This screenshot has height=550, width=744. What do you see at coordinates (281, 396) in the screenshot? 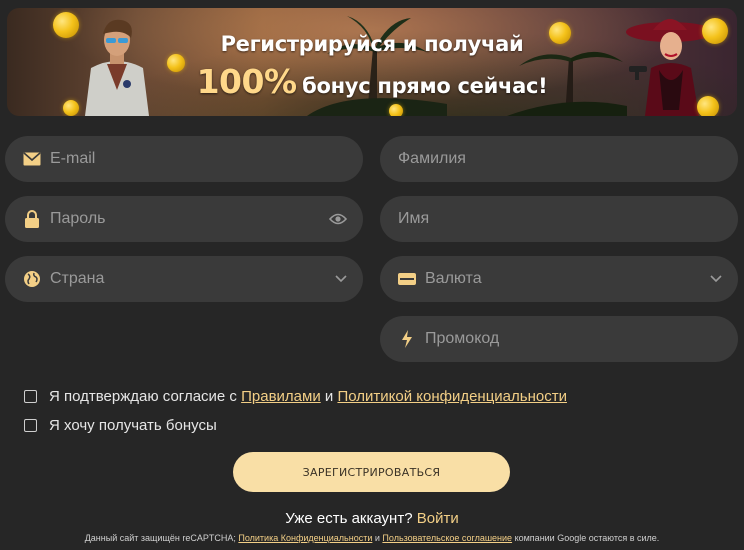
I see `rules-link: Правилами` at bounding box center [281, 396].